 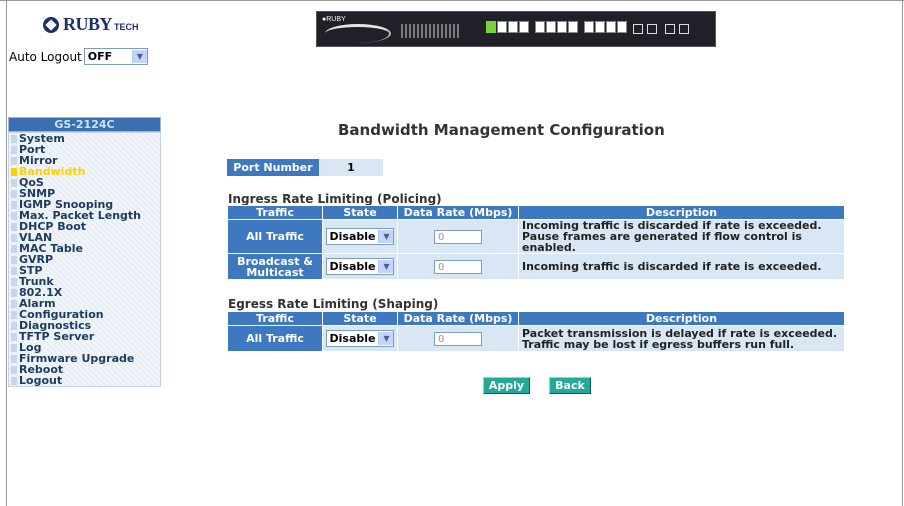 I want to click on logo-text: RUBY, so click(x=88, y=24).